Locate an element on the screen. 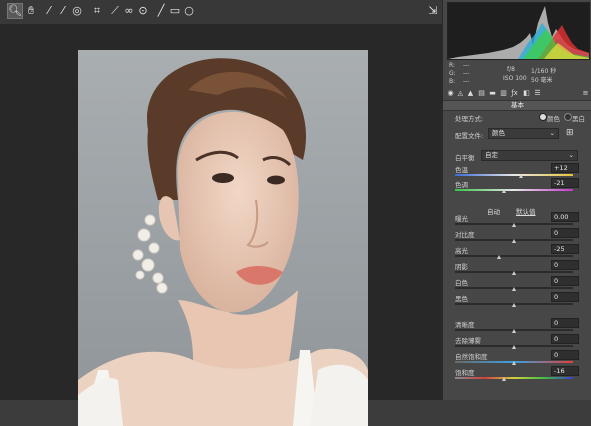  slider-label: 对比度 is located at coordinates (465, 235).